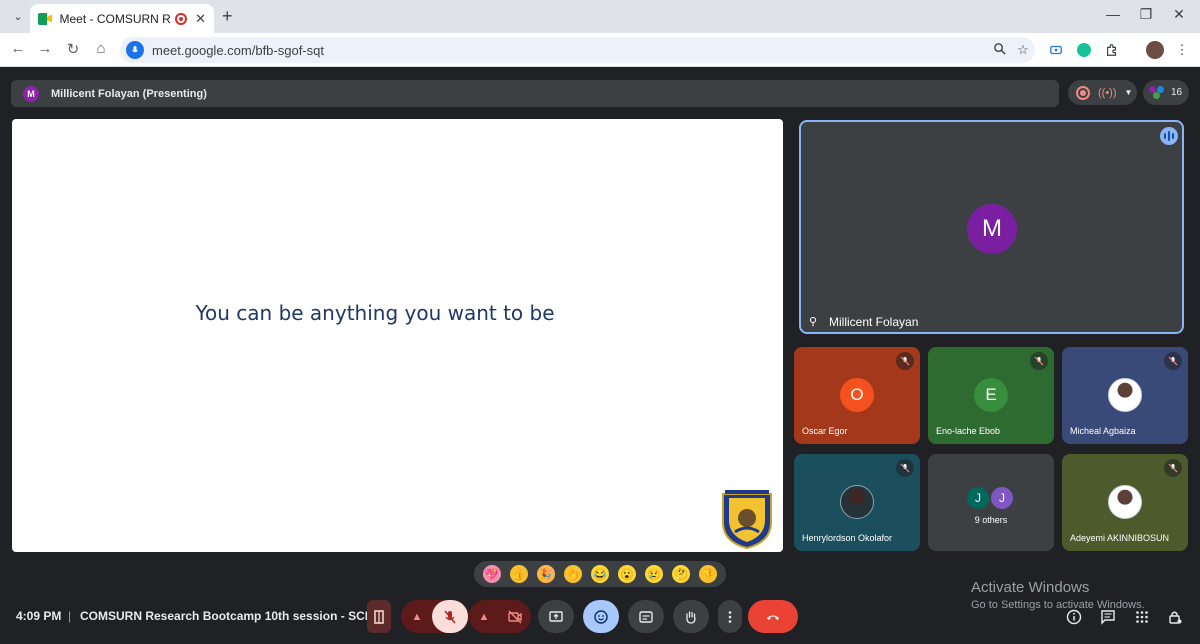 Image resolution: width=1200 pixels, height=644 pixels. Describe the element at coordinates (646, 616) in the screenshot. I see `captions-button` at that location.